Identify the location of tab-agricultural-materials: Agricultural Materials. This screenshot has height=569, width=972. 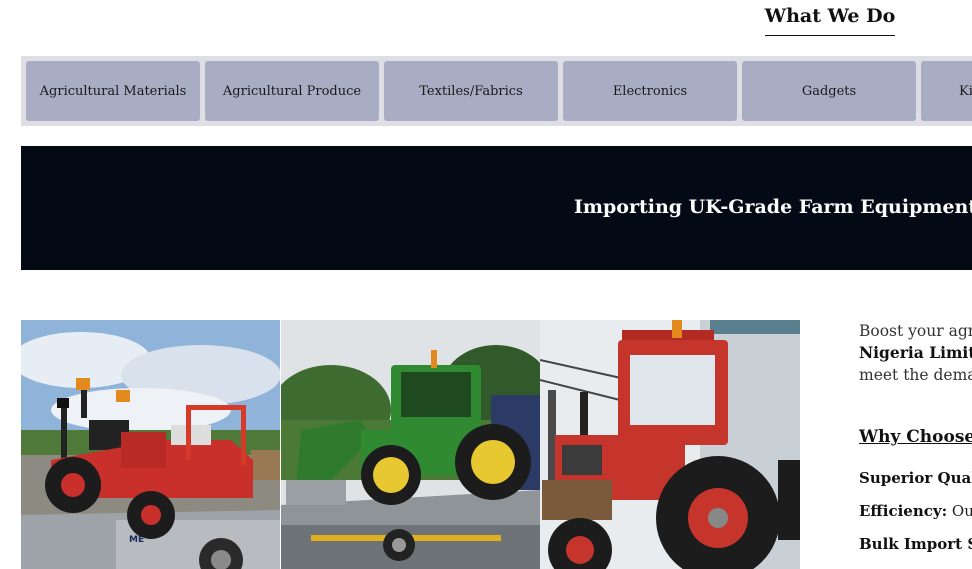
(113, 91).